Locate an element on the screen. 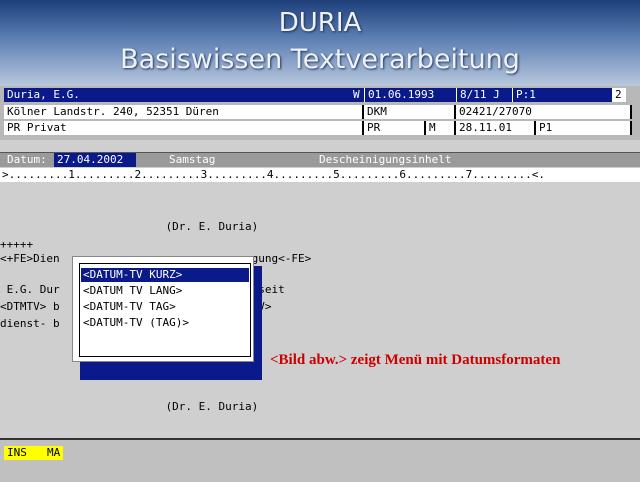 Image resolution: width=640 pixels, height=482 pixels. doc-line-1: (Dr. E. Duria) is located at coordinates (129, 226).